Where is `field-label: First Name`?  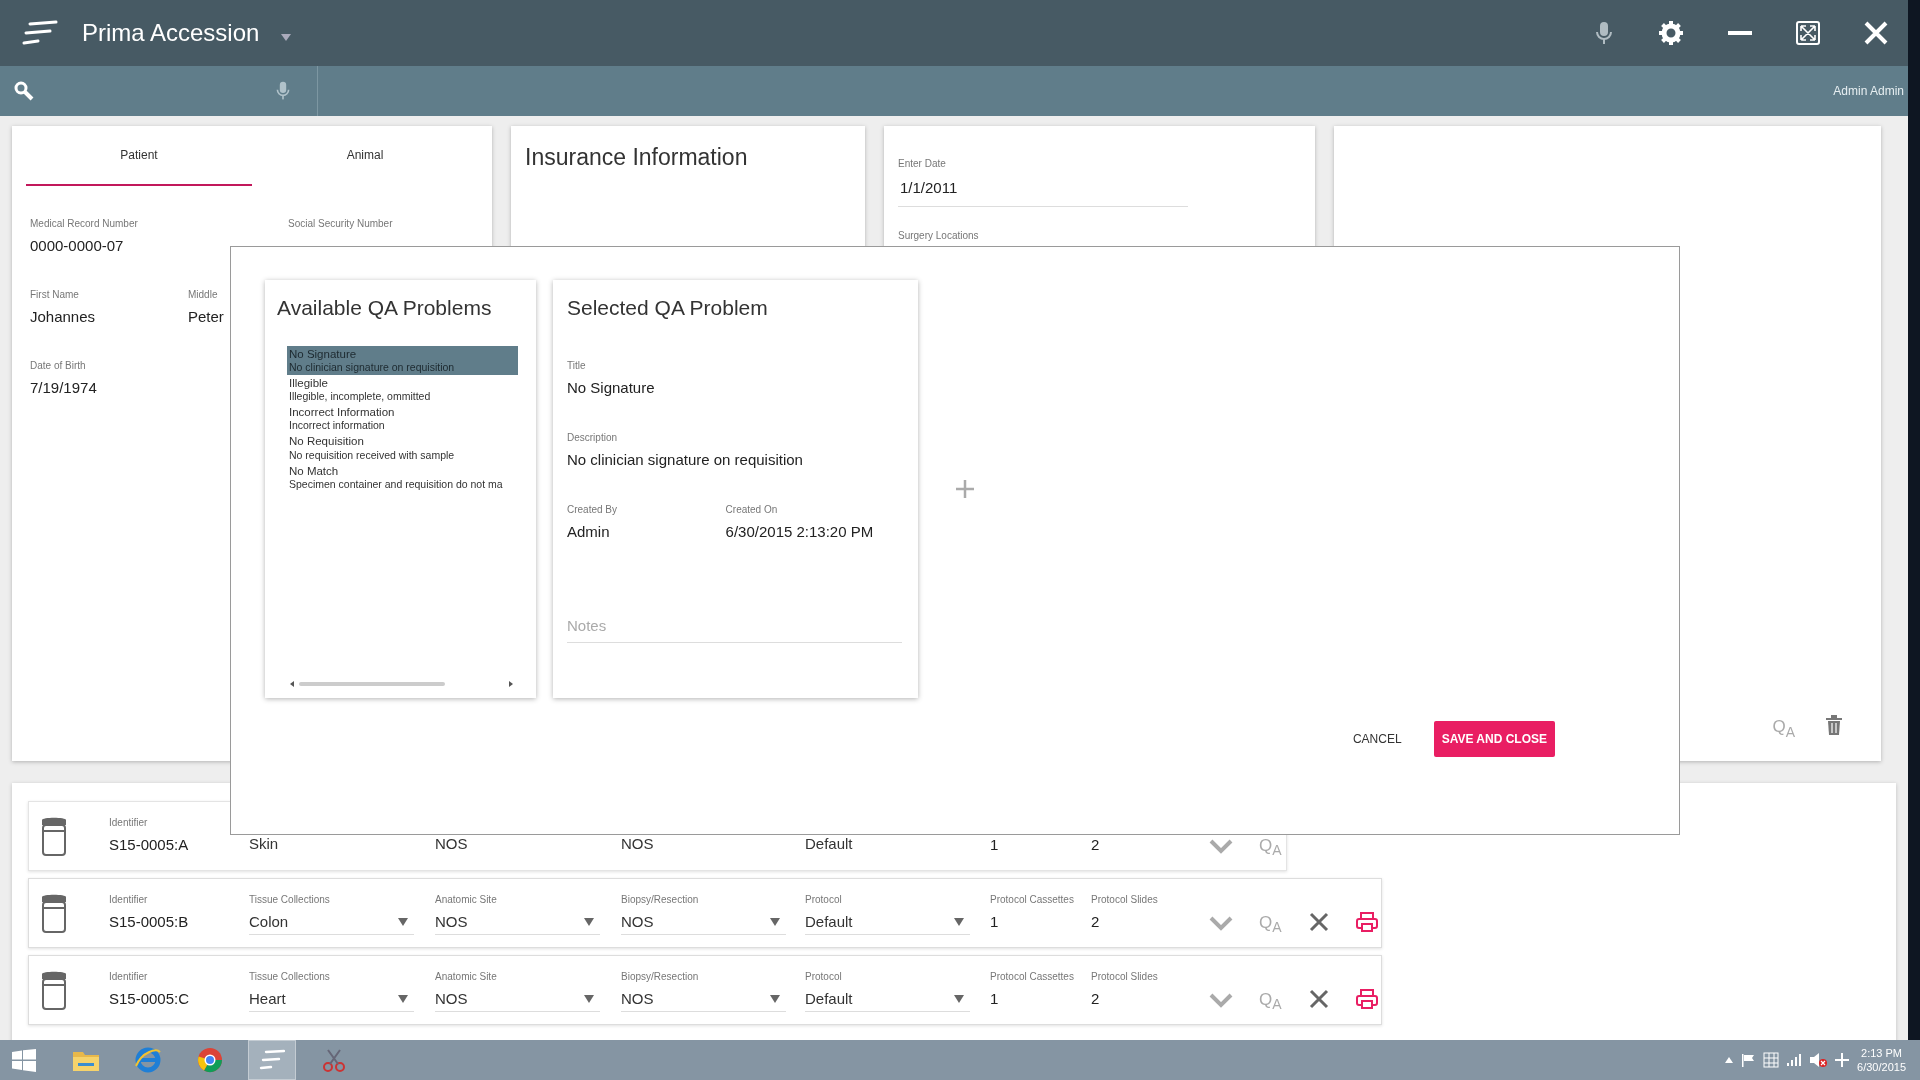 field-label: First Name is located at coordinates (55, 295).